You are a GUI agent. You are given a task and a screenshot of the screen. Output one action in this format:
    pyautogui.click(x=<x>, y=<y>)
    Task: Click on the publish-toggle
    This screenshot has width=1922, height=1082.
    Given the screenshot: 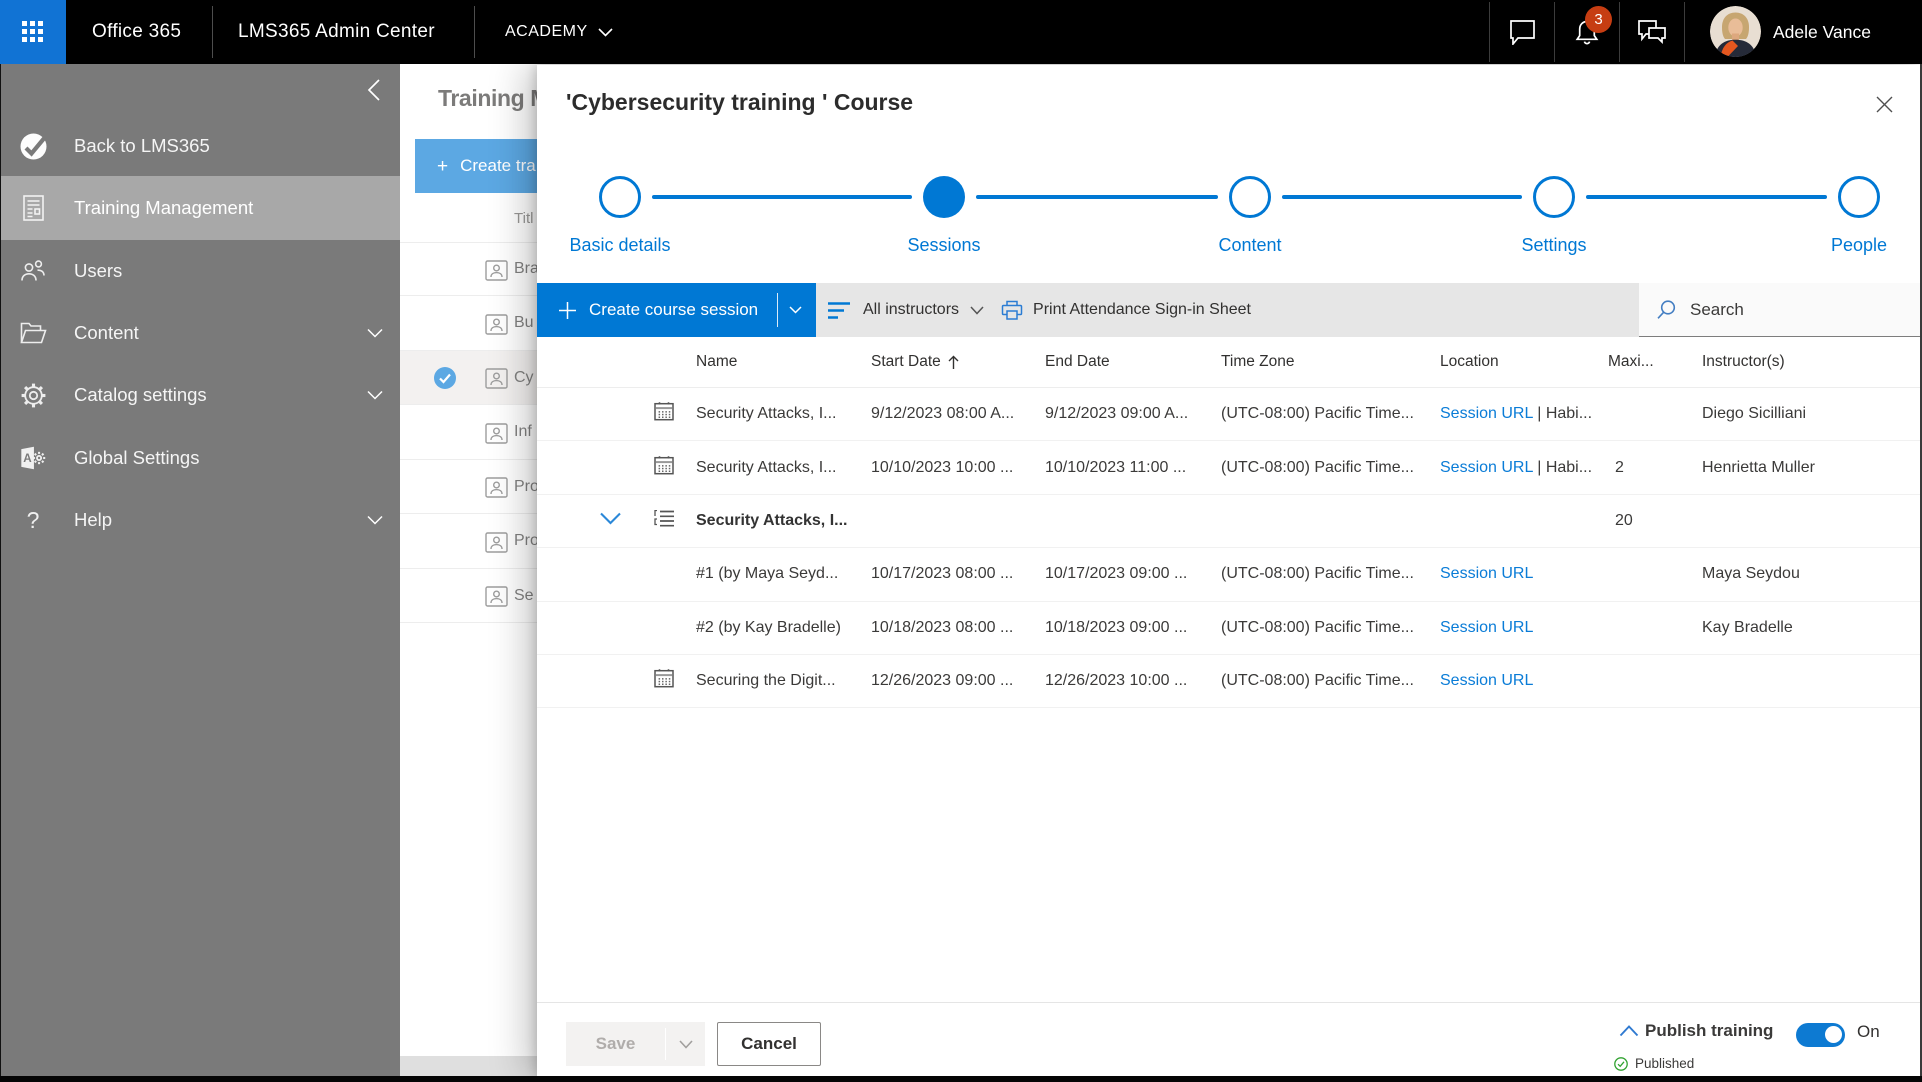 What is the action you would take?
    pyautogui.click(x=1820, y=1034)
    